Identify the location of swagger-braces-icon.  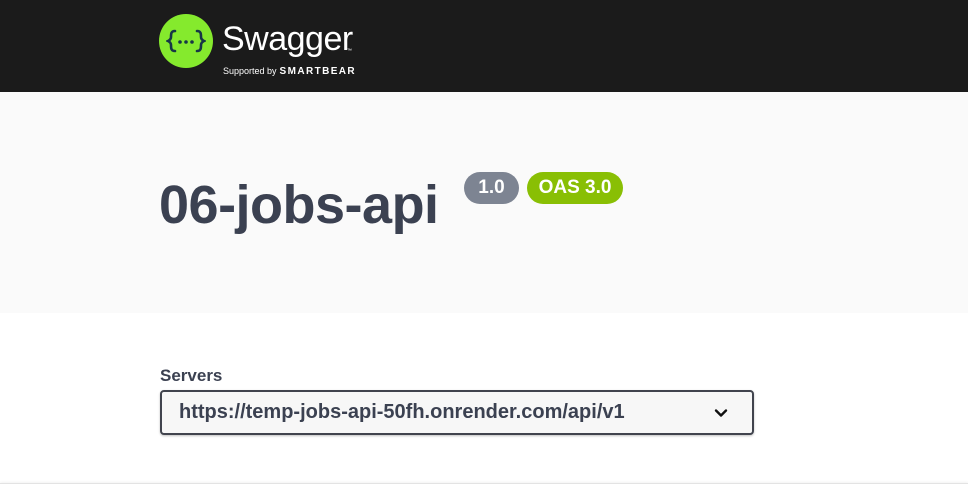
(186, 41).